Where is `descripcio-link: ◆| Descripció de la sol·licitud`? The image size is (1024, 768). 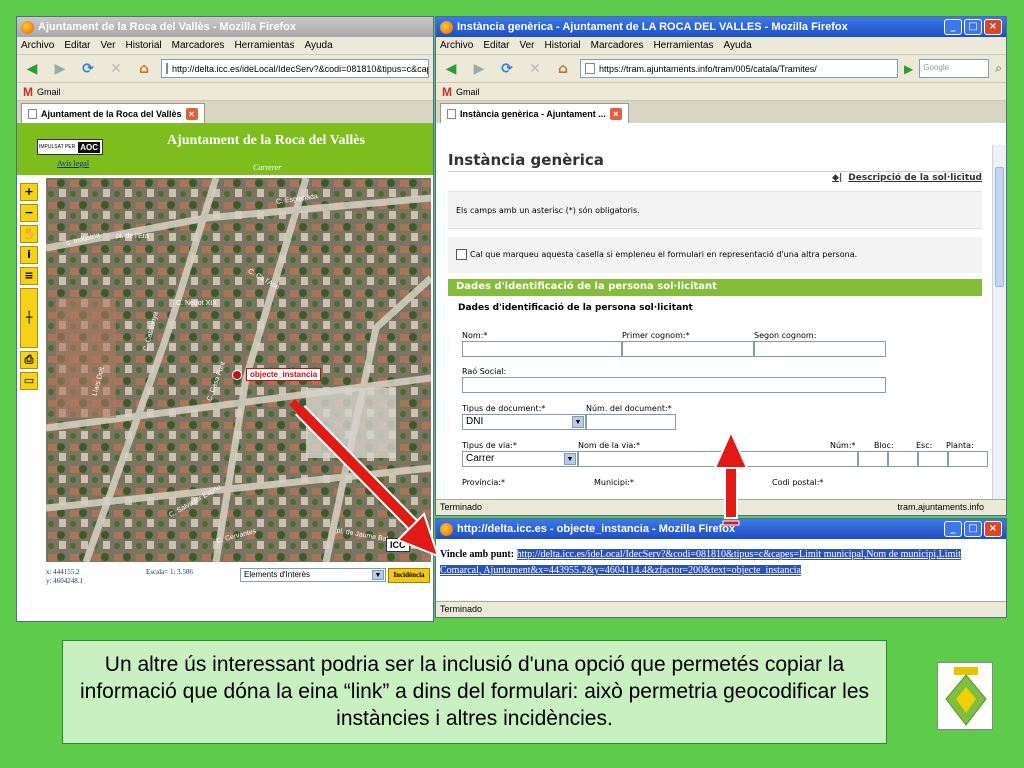 descripcio-link: ◆| Descripció de la sol·licitud is located at coordinates (907, 178).